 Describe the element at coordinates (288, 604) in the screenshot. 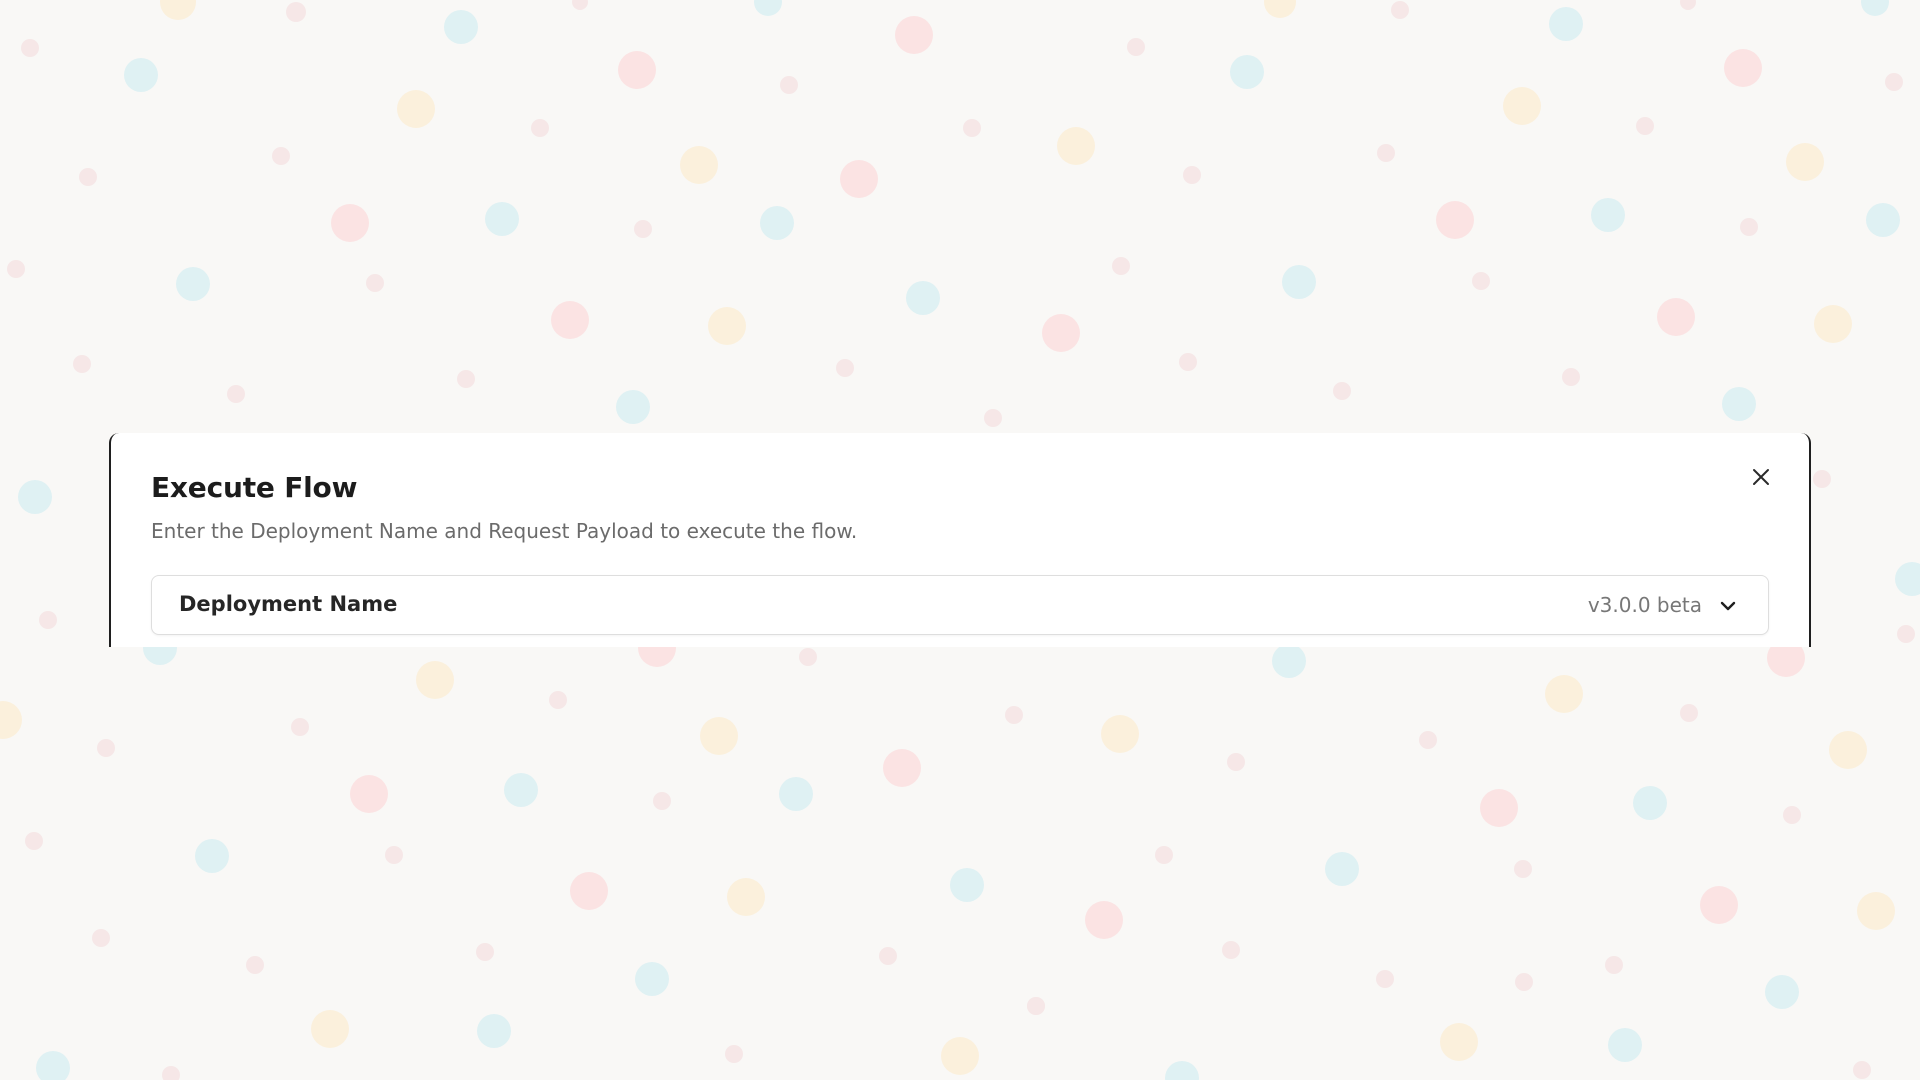

I see `deployment-name-label: Deployment Name` at that location.